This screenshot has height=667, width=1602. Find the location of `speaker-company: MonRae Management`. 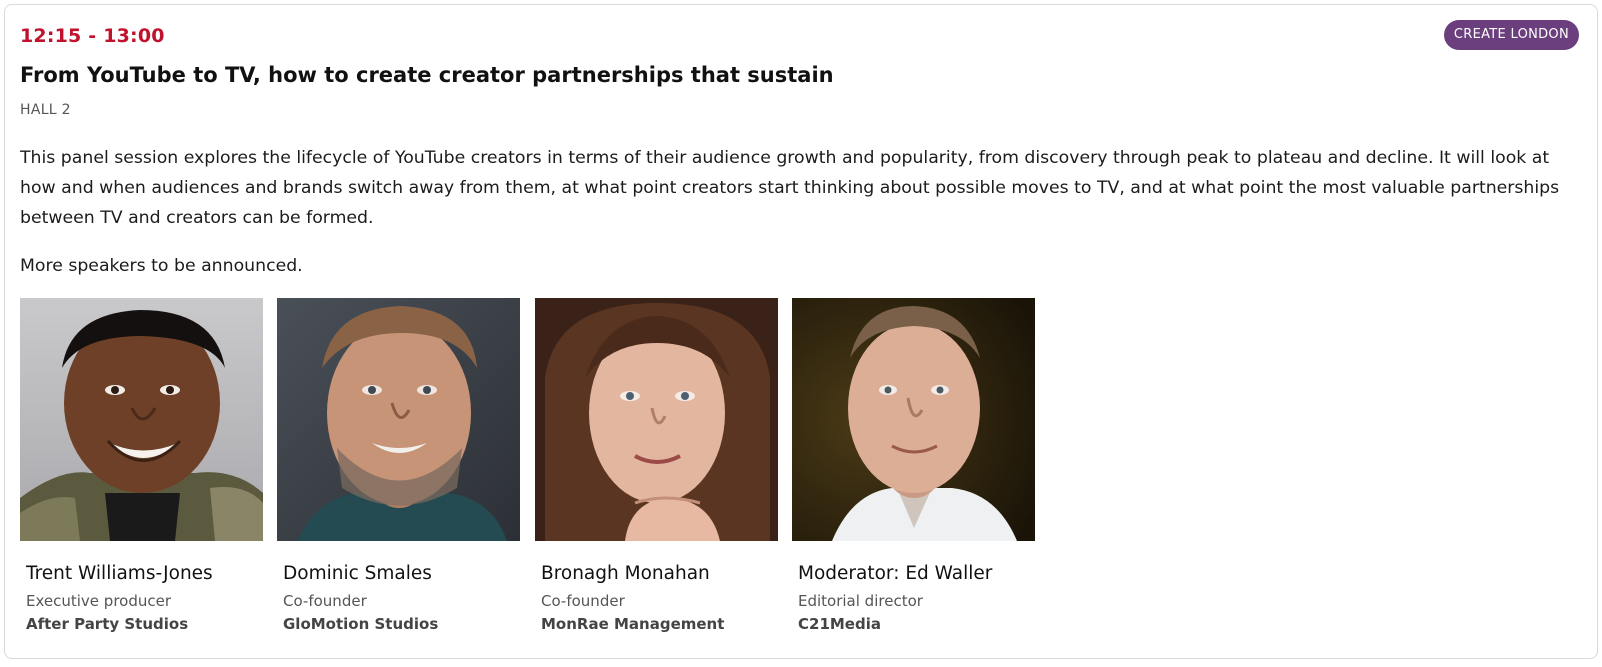

speaker-company: MonRae Management is located at coordinates (633, 624).